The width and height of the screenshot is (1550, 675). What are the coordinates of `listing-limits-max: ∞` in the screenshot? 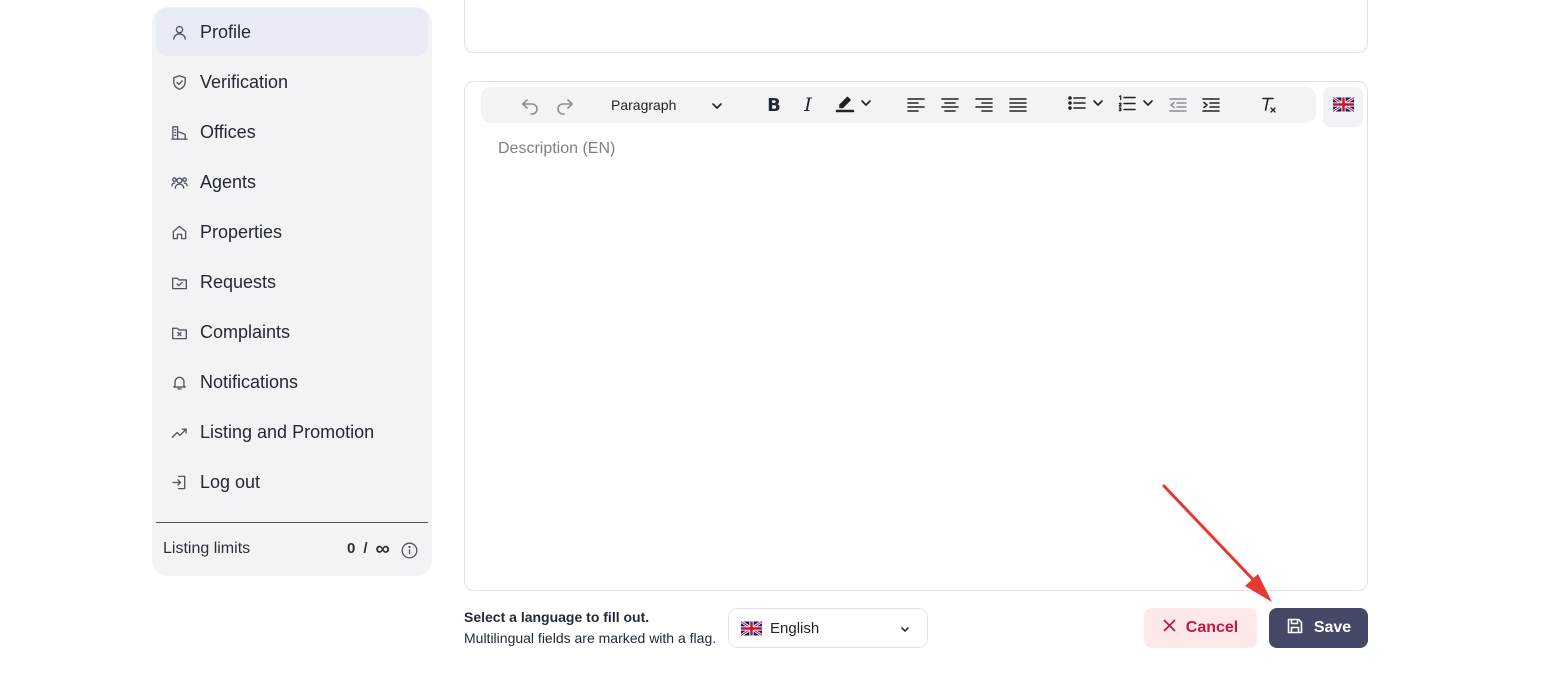 It's located at (382, 548).